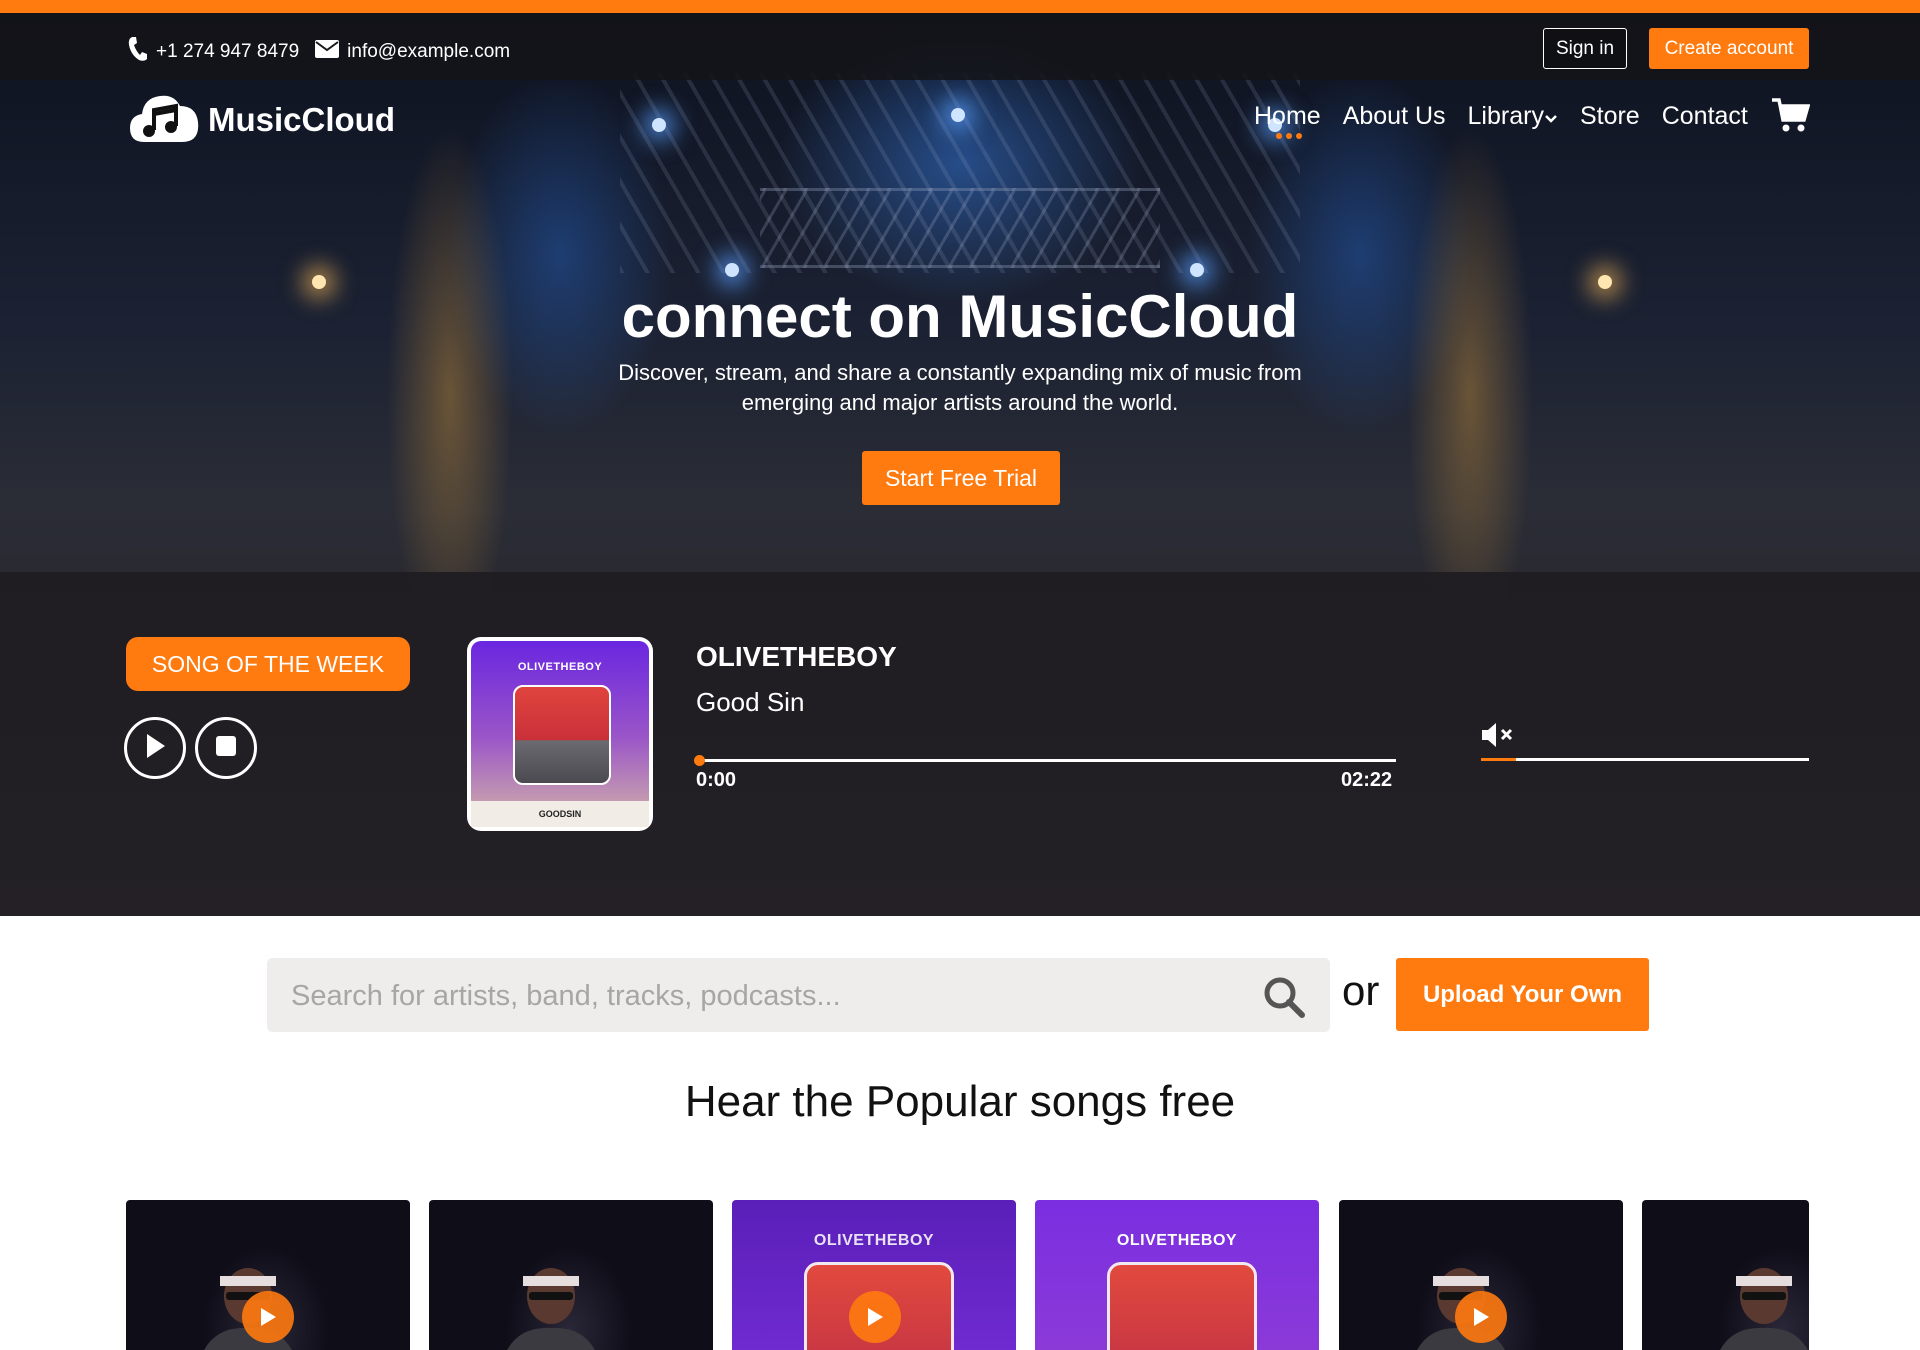 Image resolution: width=1920 pixels, height=1350 pixels. Describe the element at coordinates (716, 780) in the screenshot. I see `current-time: 0:00` at that location.